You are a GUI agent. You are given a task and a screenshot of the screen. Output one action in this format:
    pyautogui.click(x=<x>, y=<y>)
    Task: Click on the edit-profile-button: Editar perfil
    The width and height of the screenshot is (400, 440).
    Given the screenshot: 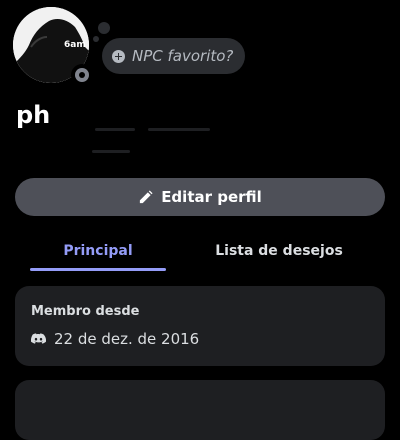 What is the action you would take?
    pyautogui.click(x=200, y=197)
    